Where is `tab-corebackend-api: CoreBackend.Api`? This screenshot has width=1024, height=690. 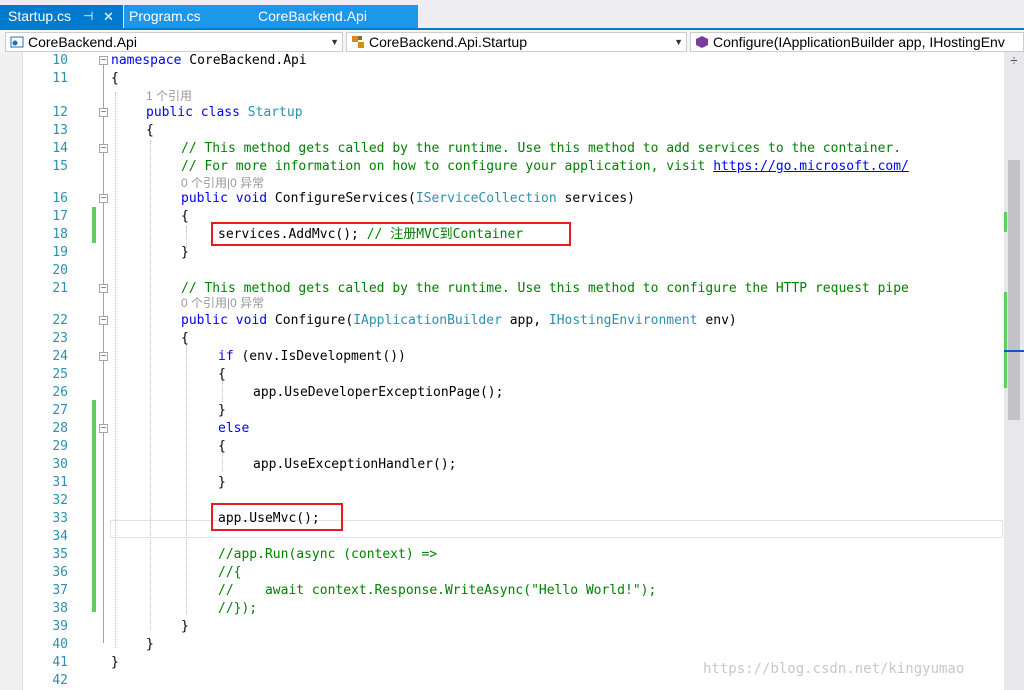
tab-corebackend-api: CoreBackend.Api is located at coordinates (312, 16).